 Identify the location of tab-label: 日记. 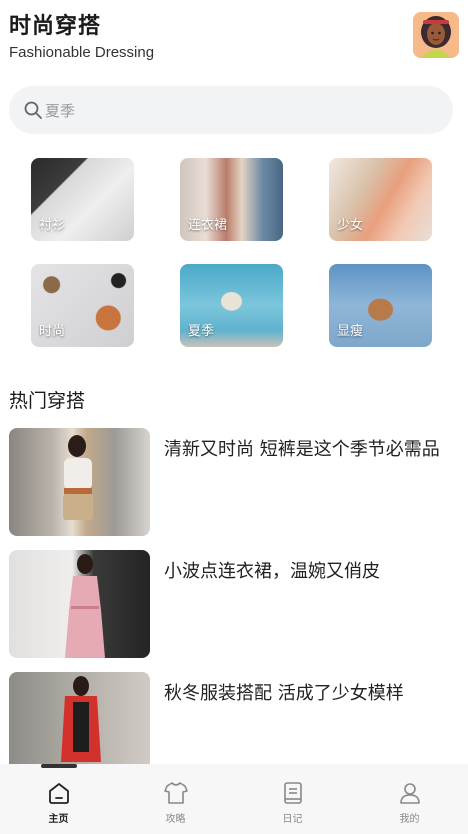
(292, 819).